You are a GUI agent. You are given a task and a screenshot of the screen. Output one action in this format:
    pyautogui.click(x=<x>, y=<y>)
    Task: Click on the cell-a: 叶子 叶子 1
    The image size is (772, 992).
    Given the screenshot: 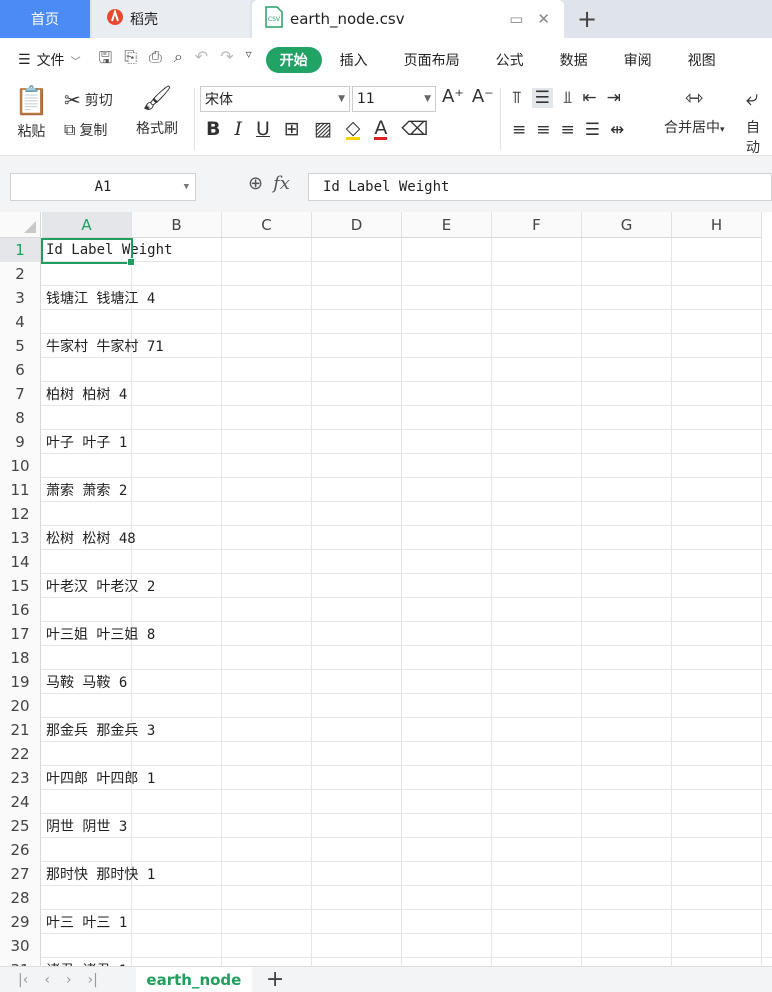 What is the action you would take?
    pyautogui.click(x=86, y=442)
    